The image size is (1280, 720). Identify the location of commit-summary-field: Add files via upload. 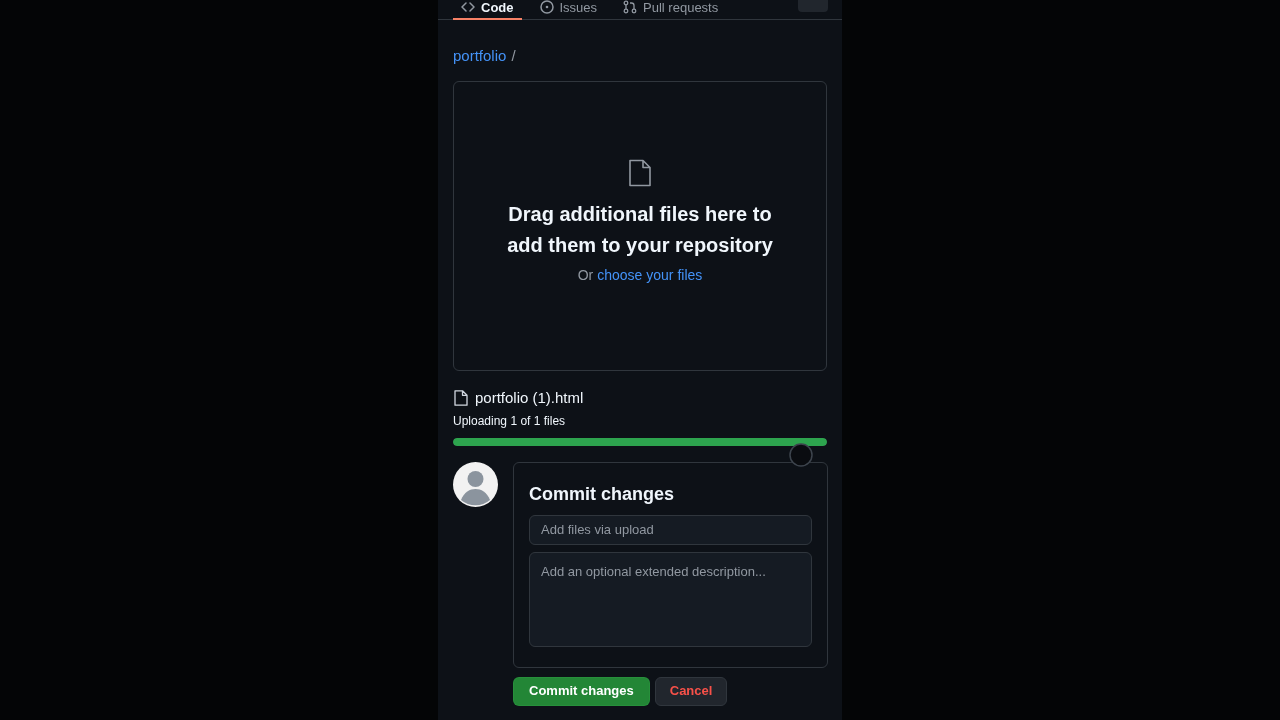
(670, 529).